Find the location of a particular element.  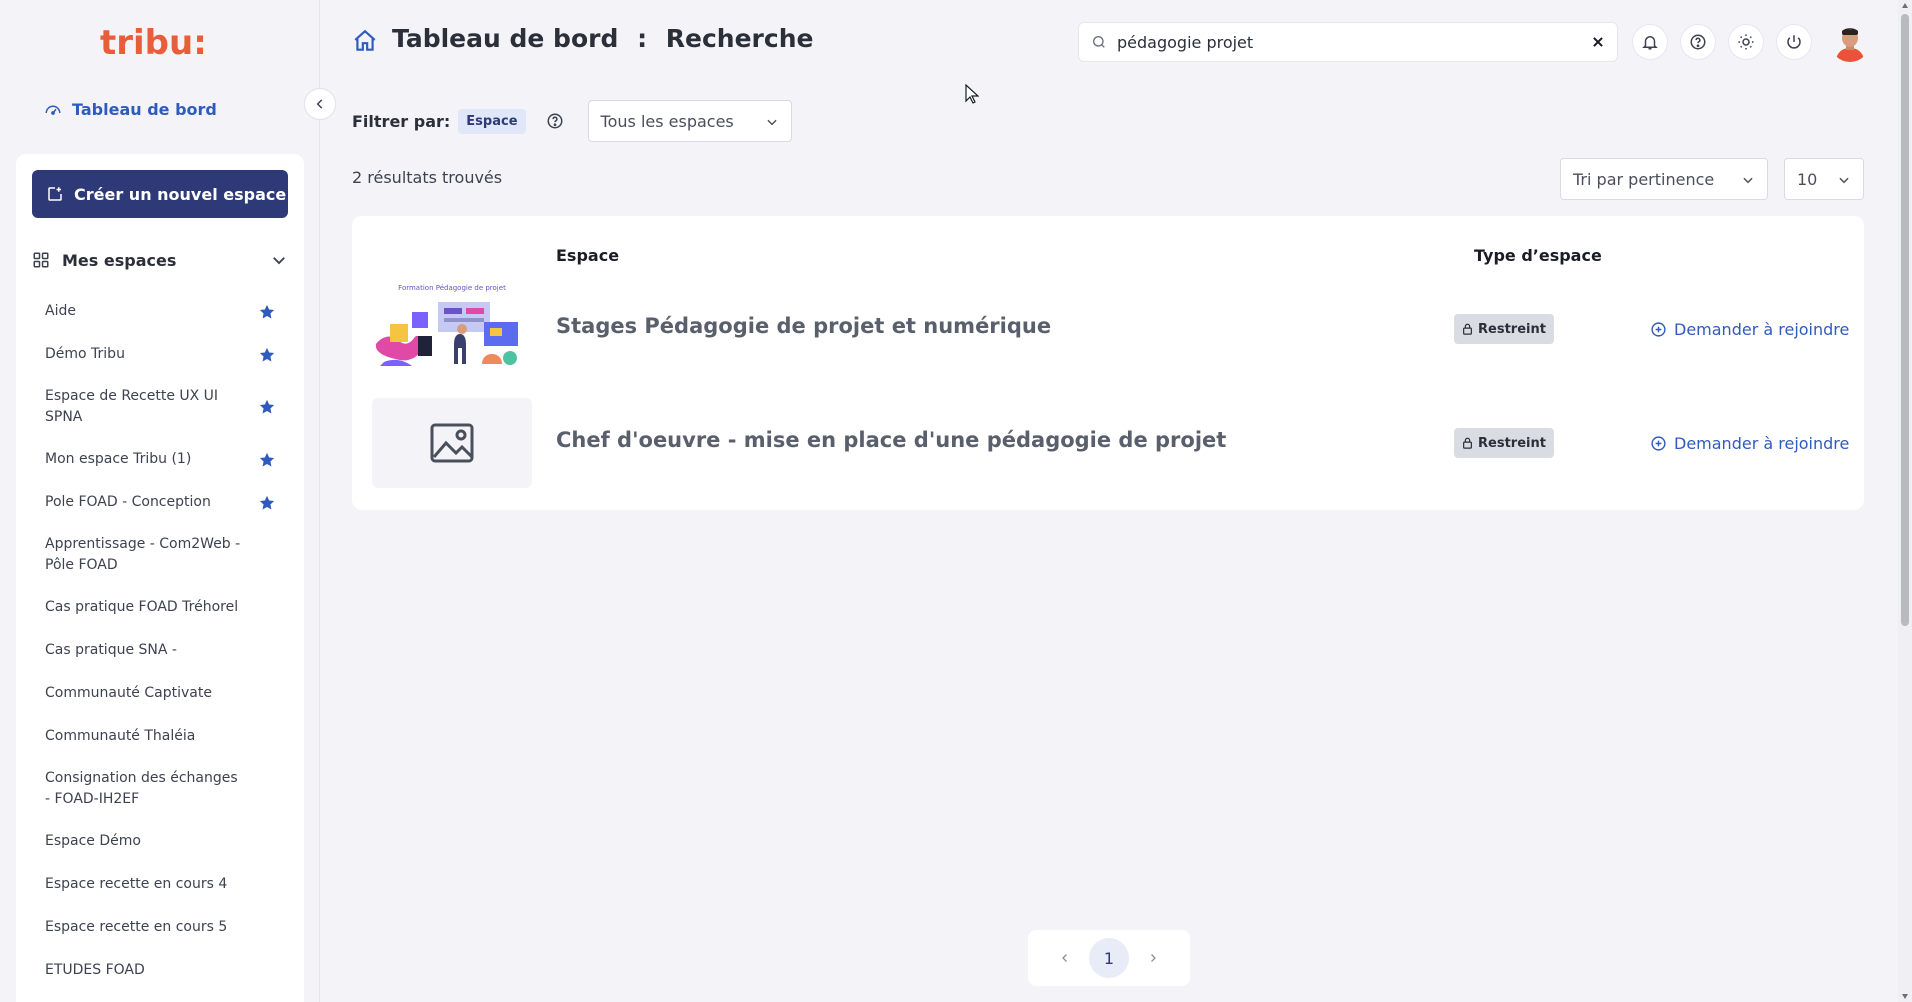

scrollbar-thumb is located at coordinates (1905, 320).